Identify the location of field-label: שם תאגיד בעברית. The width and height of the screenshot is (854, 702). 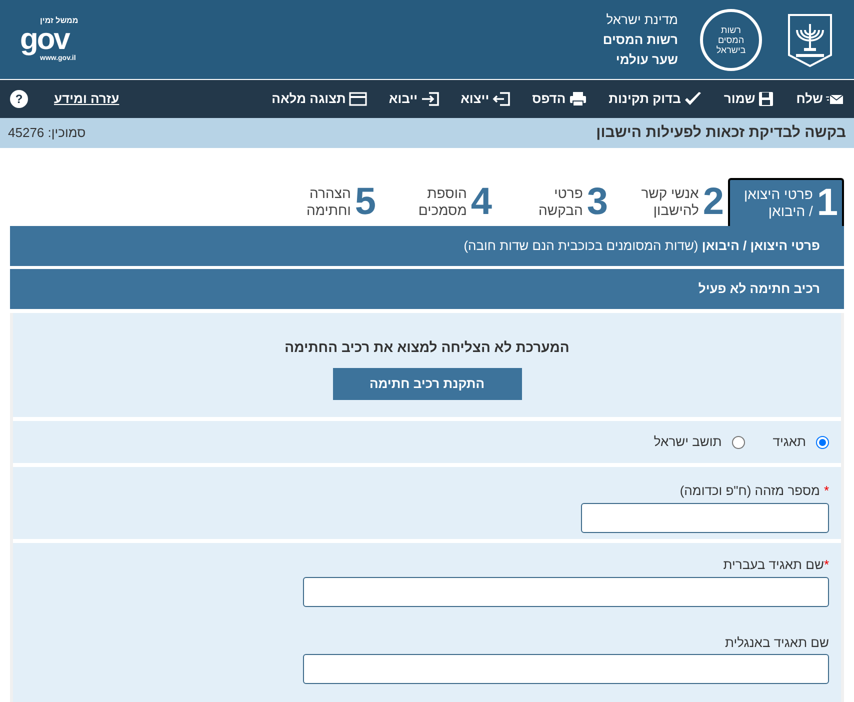
(773, 565).